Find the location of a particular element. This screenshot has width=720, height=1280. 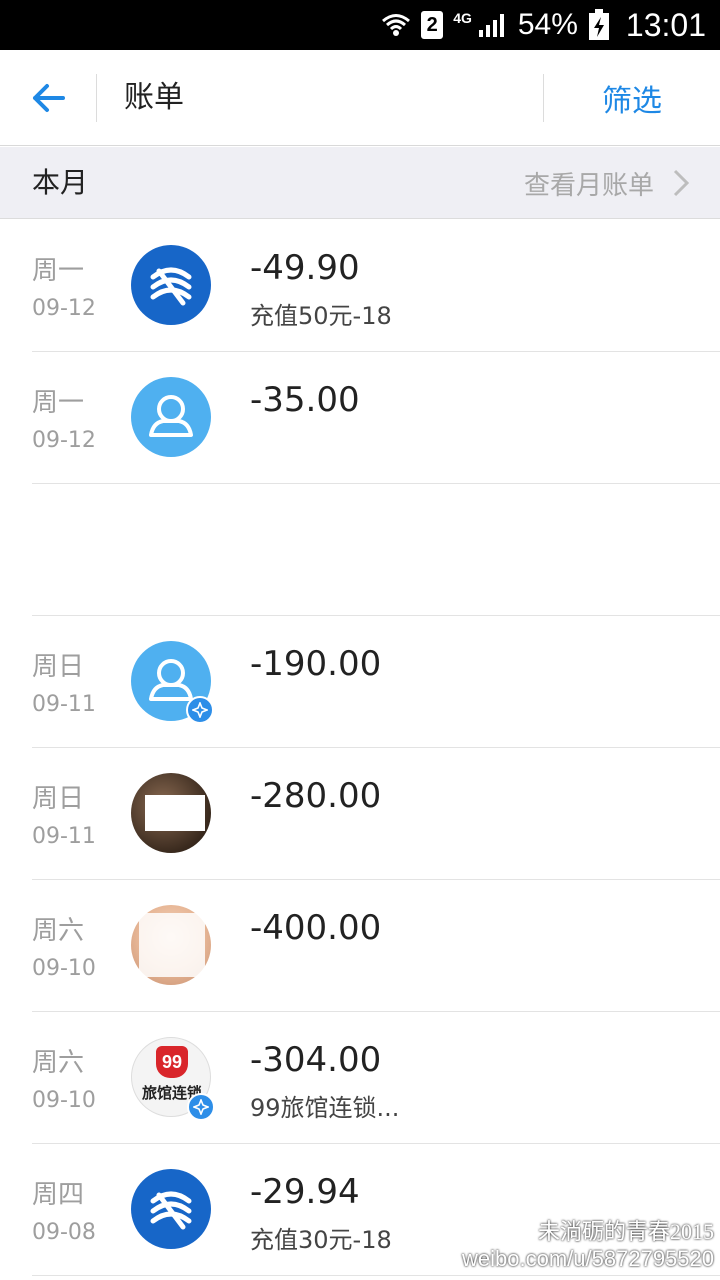

header-divider is located at coordinates (96, 98).